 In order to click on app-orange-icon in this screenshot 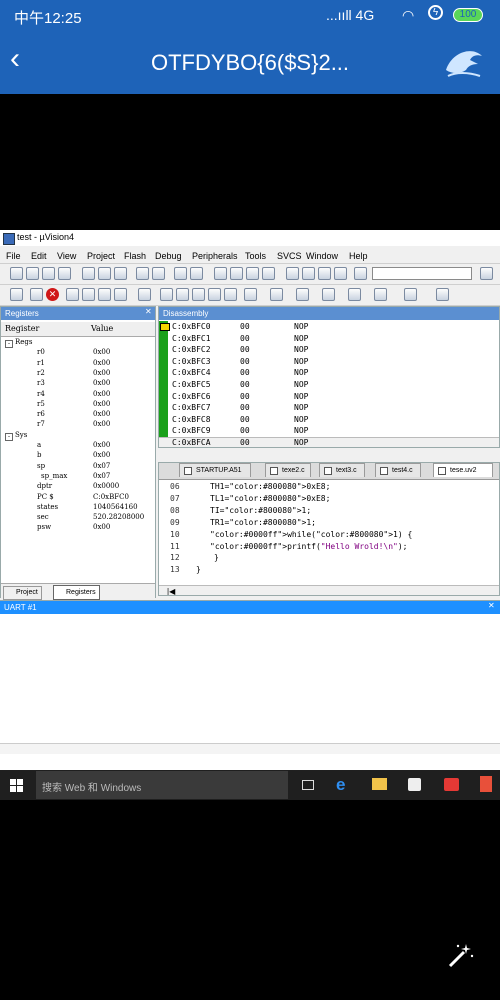, I will do `click(486, 784)`.